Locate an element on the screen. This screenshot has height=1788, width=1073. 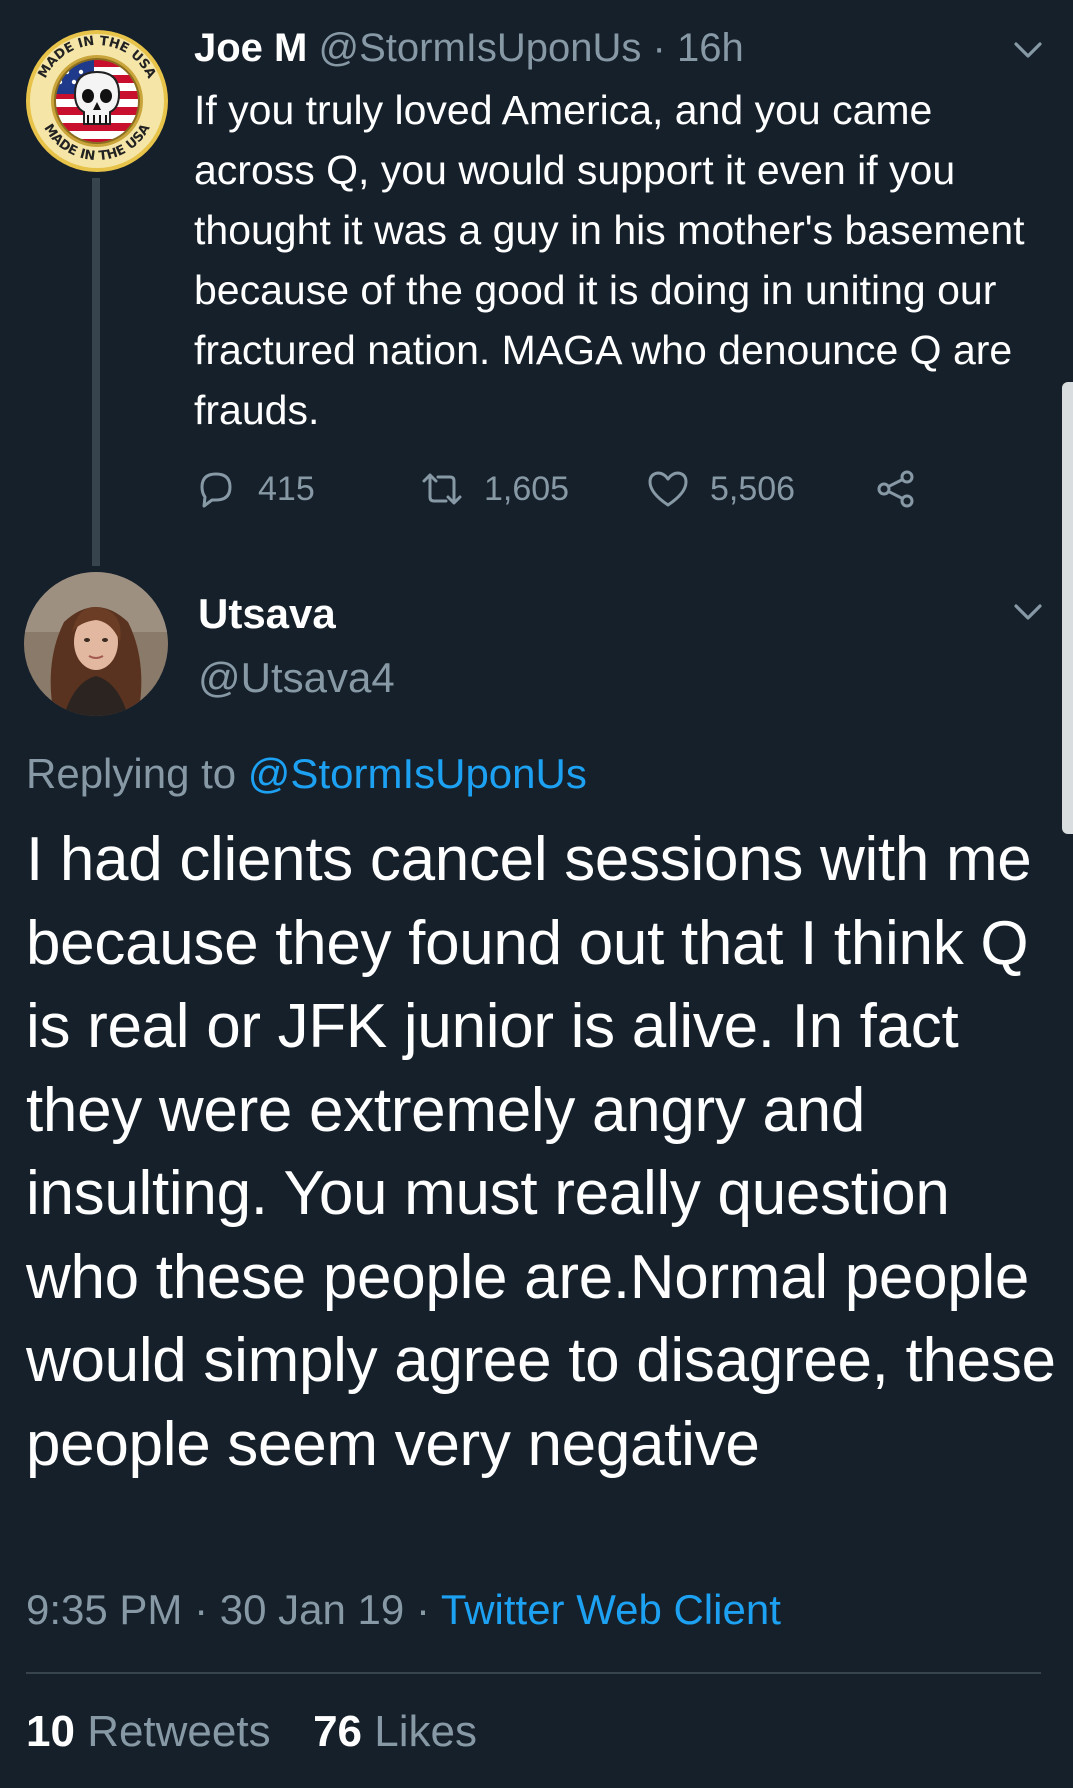
author-handle: @StormIsUponUs is located at coordinates (479, 48).